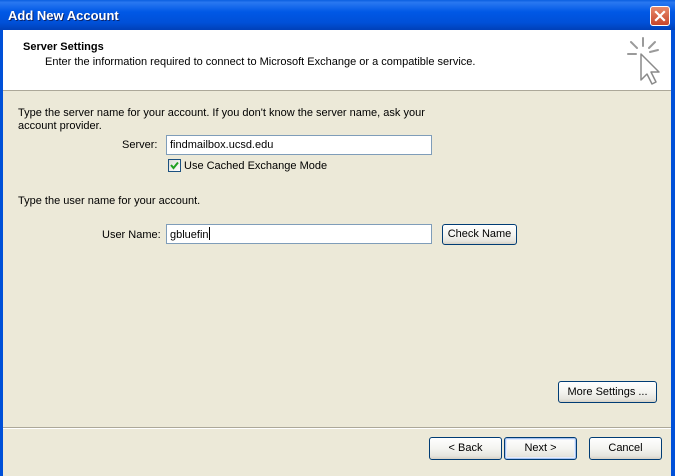  Describe the element at coordinates (63, 15) in the screenshot. I see `window-title: Add New Account` at that location.